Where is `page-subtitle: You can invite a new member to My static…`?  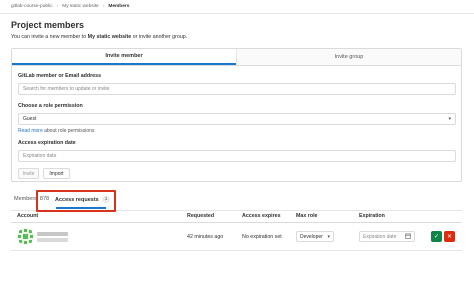 page-subtitle: You can invite a new member to My static… is located at coordinates (99, 37).